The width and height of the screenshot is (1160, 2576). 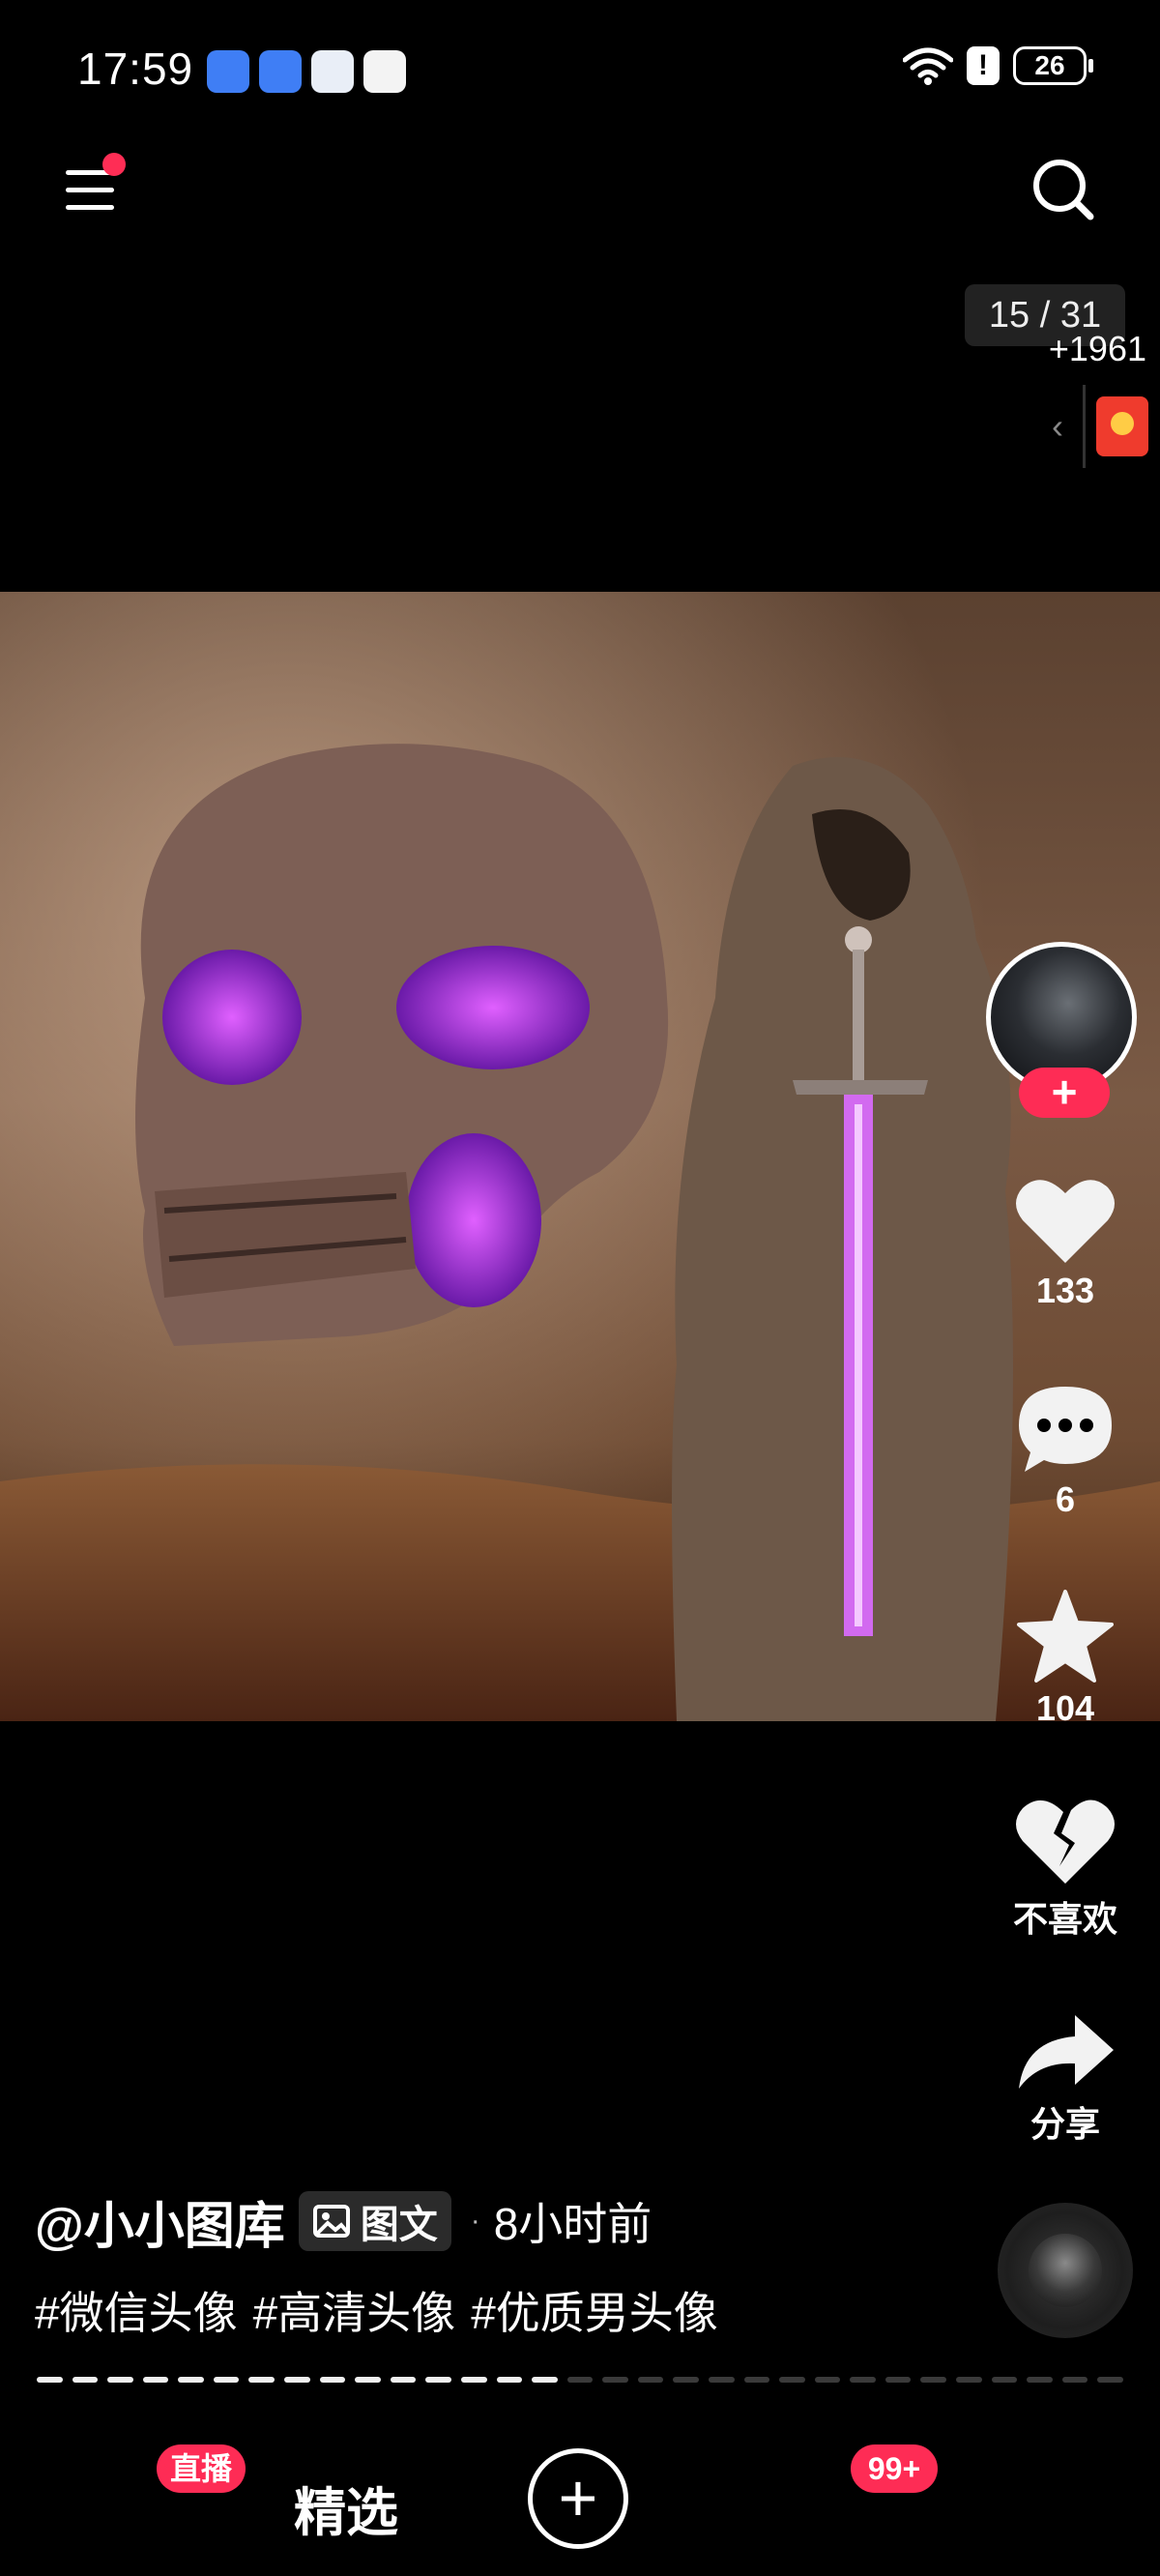 What do you see at coordinates (578, 2498) in the screenshot?
I see `create-button: +` at bounding box center [578, 2498].